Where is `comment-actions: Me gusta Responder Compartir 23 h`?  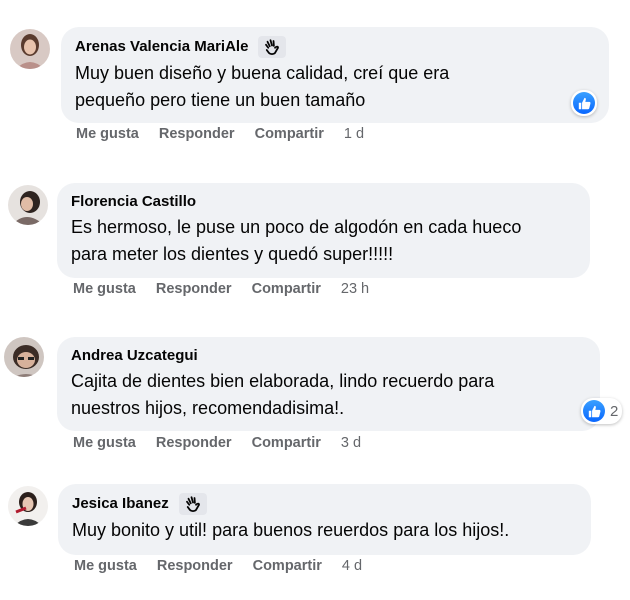
comment-actions: Me gusta Responder Compartir 23 h is located at coordinates (221, 289).